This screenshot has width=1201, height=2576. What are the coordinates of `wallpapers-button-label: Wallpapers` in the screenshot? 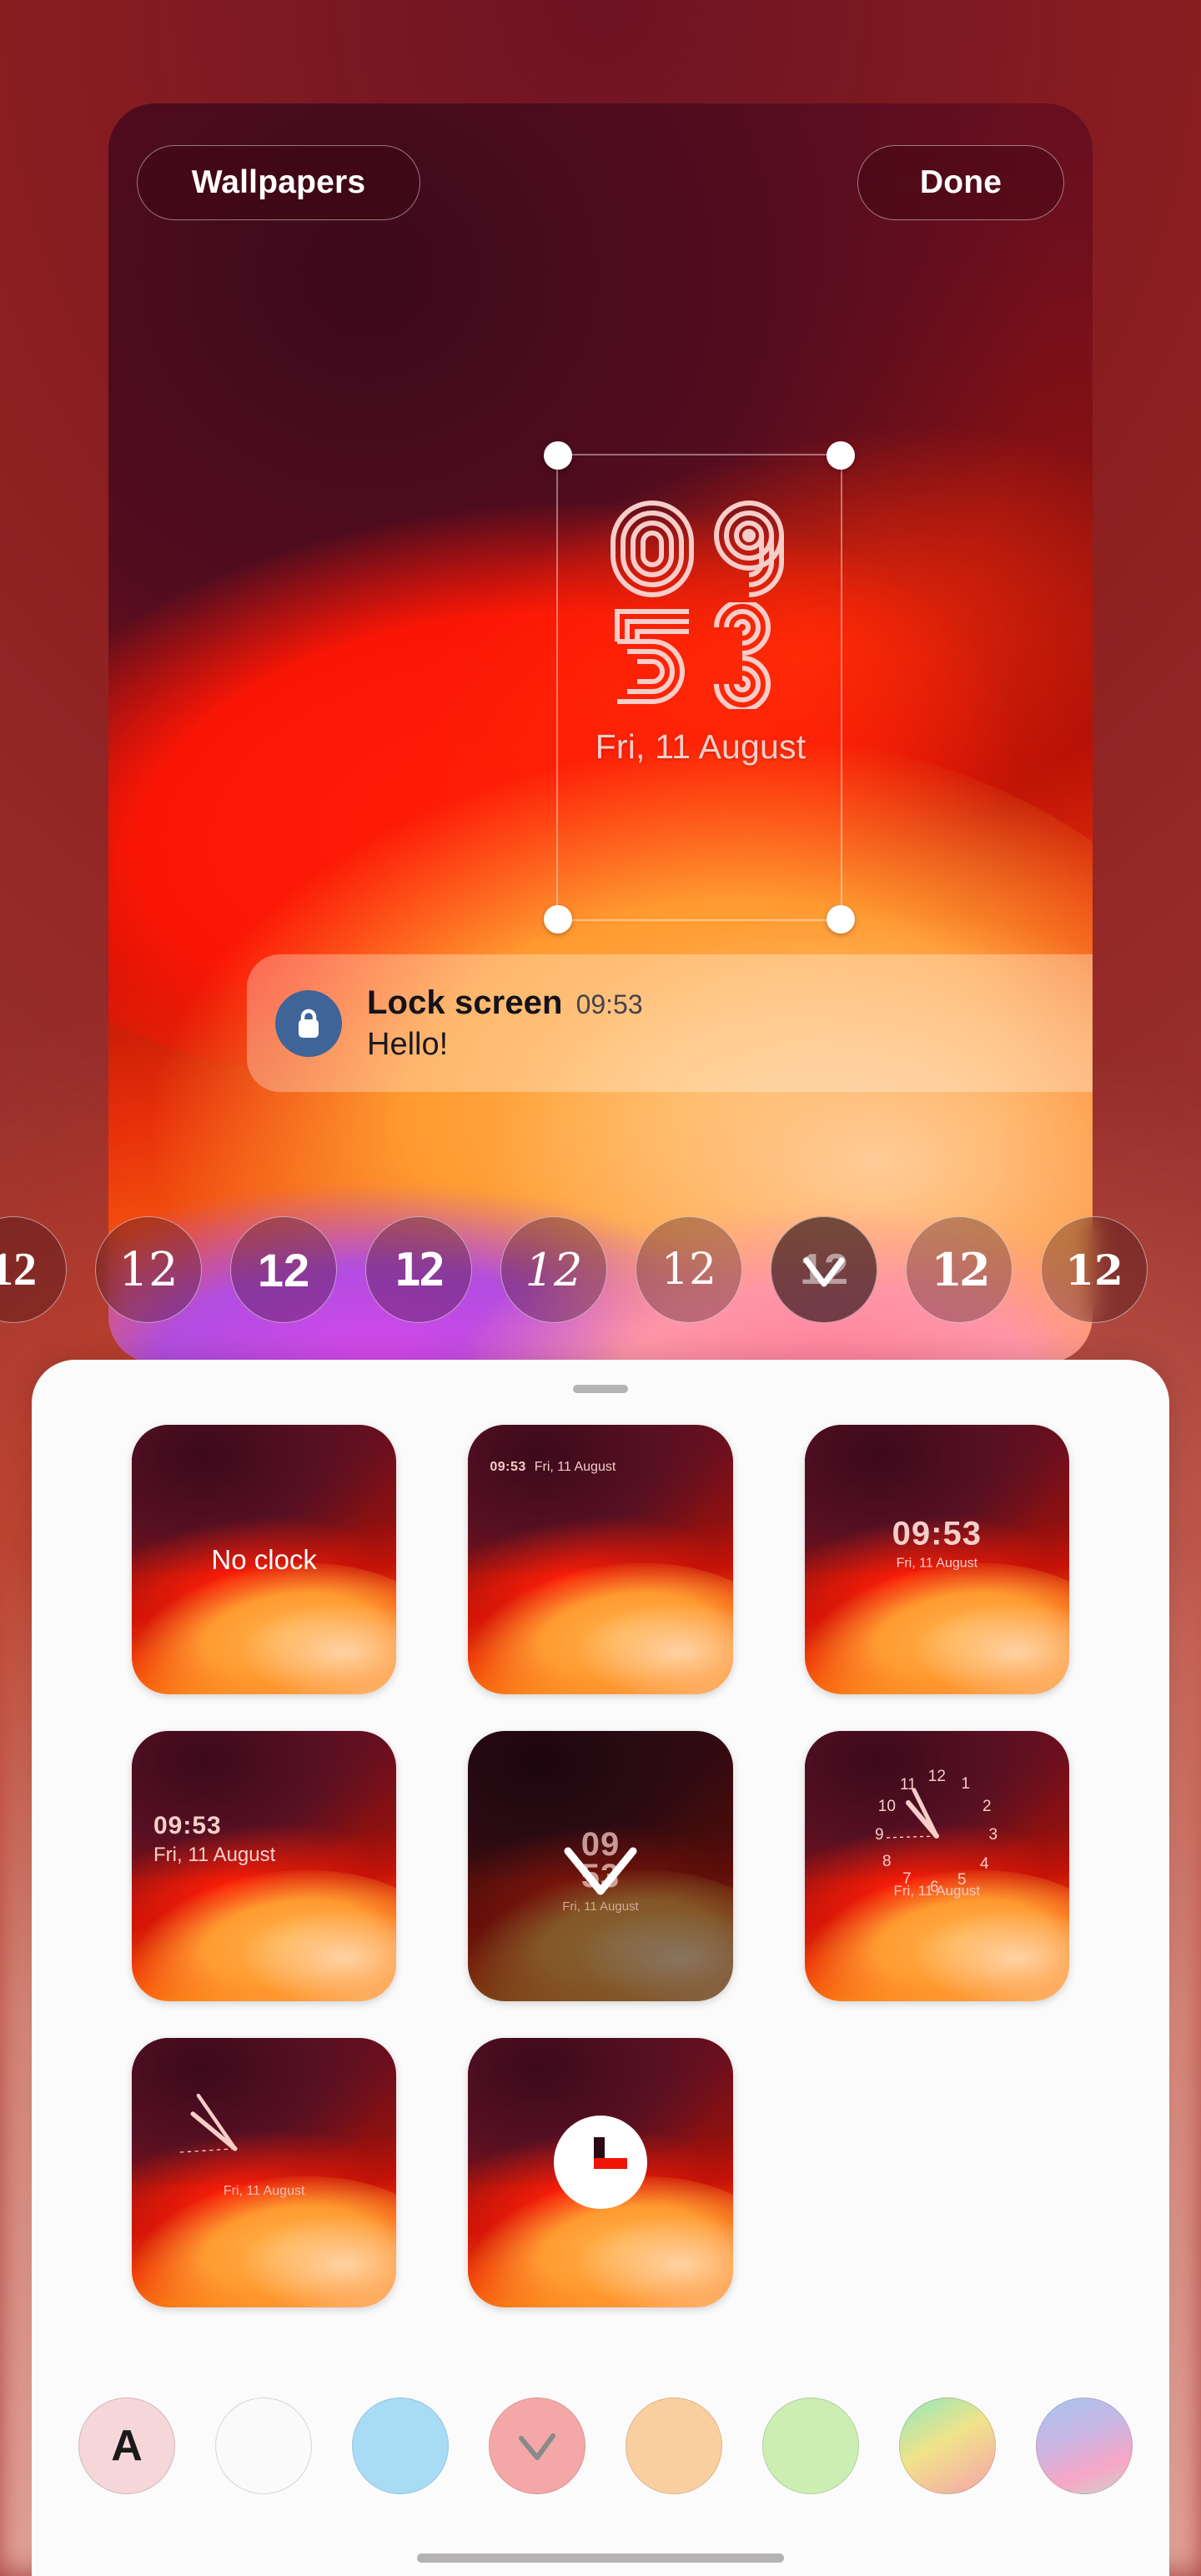 It's located at (279, 182).